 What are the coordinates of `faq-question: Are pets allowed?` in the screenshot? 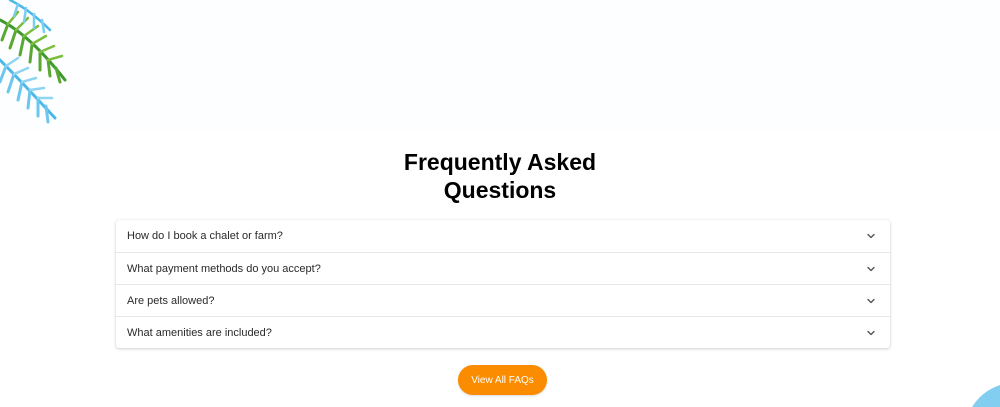 It's located at (171, 300).